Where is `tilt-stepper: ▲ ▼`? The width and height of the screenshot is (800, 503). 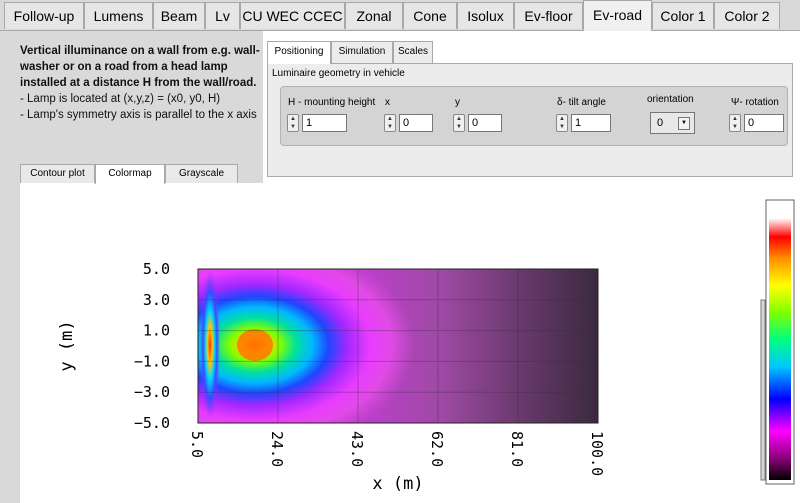
tilt-stepper: ▲ ▼ is located at coordinates (562, 123).